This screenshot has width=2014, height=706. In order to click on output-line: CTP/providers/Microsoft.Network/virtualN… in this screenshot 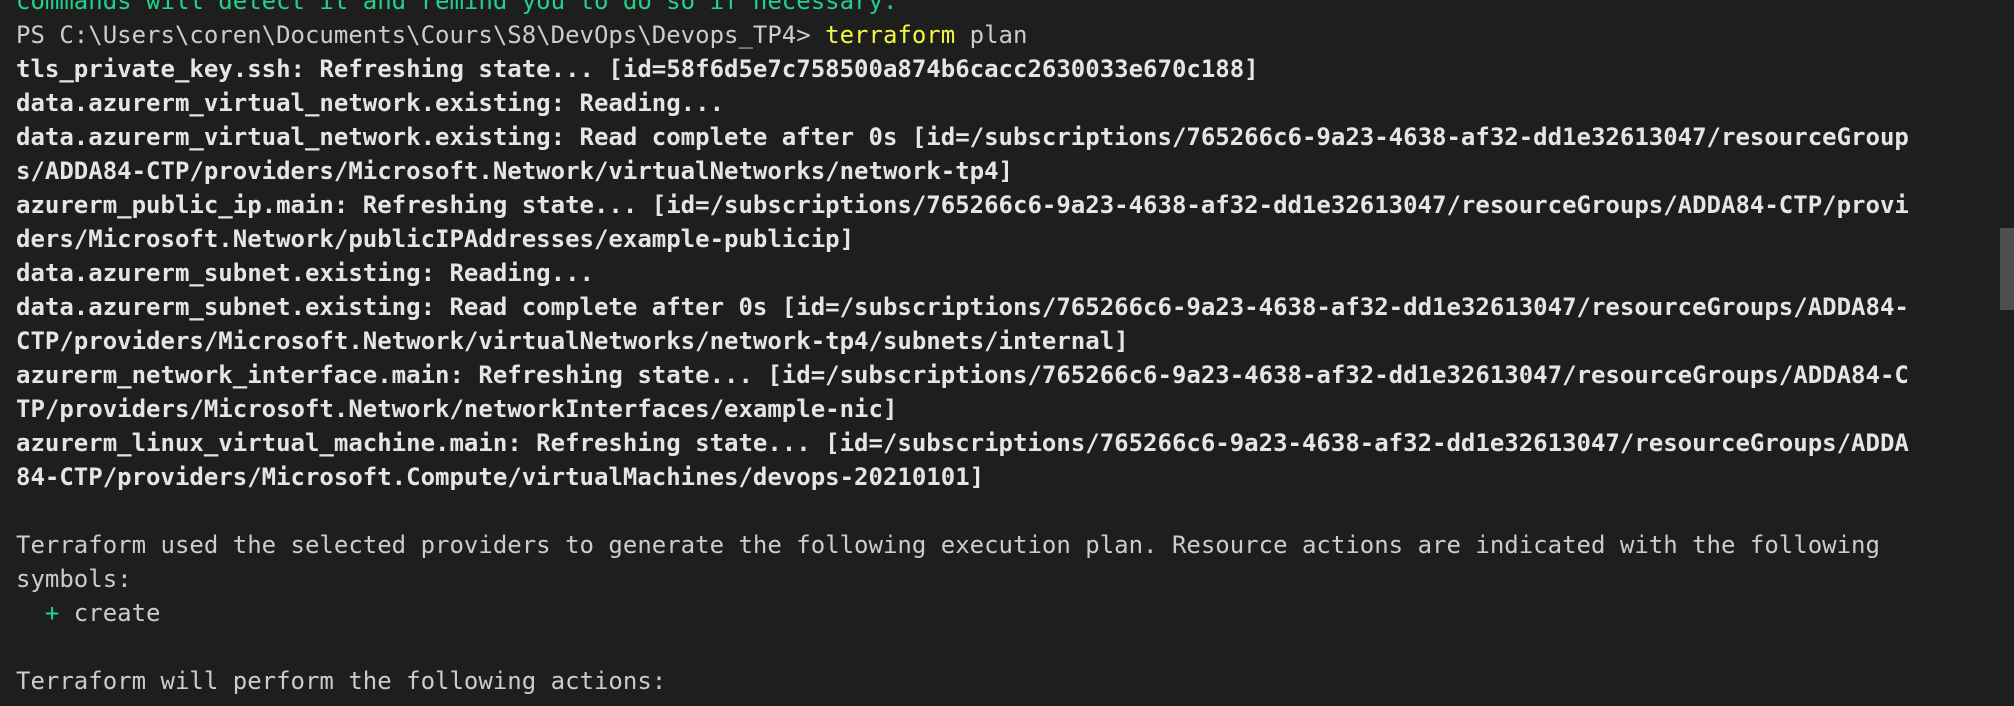, I will do `click(572, 341)`.